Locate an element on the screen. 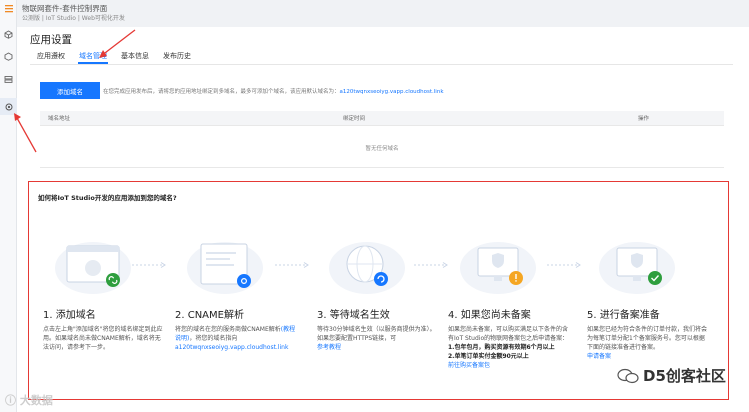 This screenshot has width=749, height=412. step-4-condition-2: 2.单笔订单实付金额90元以上 is located at coordinates (488, 356).